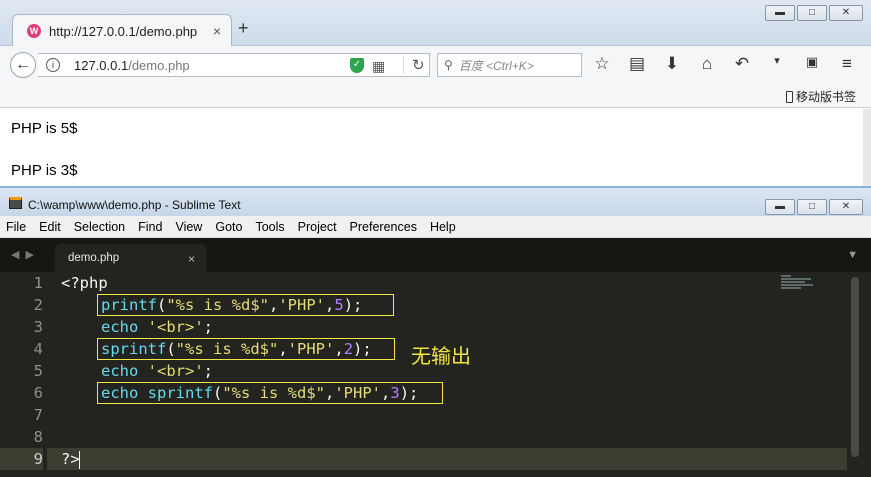  Describe the element at coordinates (825, 97) in the screenshot. I see `mobile-bookmarks-label: 移动版书签` at that location.